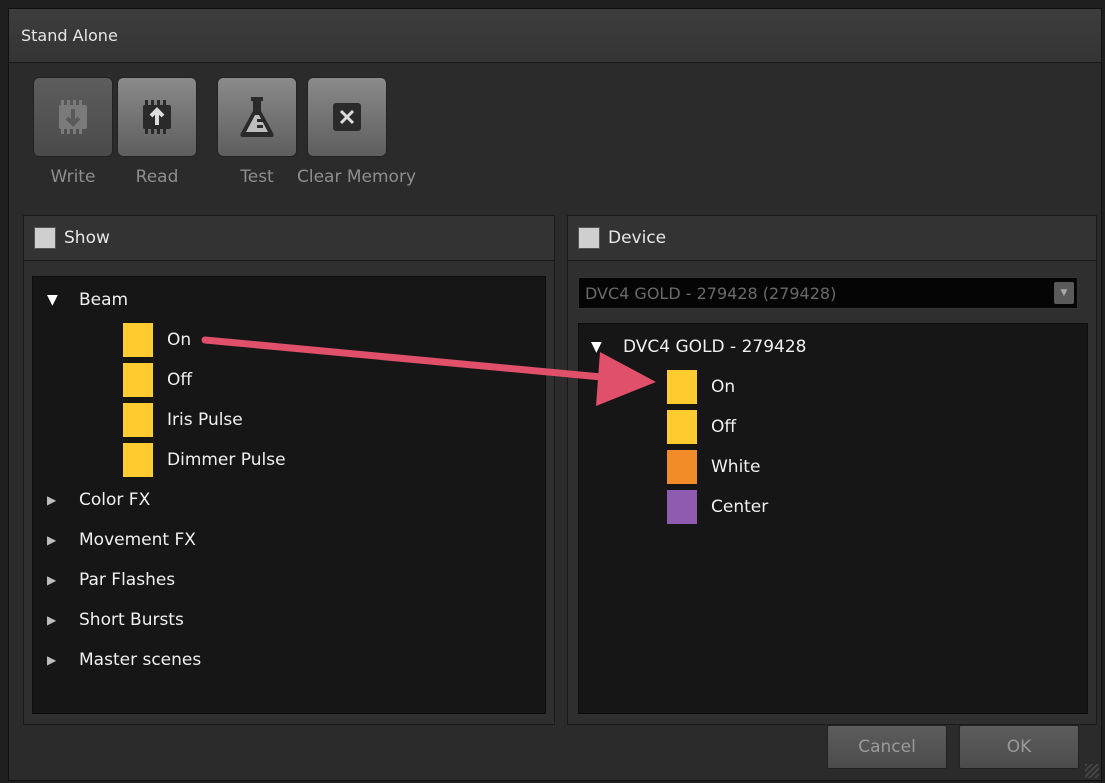  Describe the element at coordinates (408, 359) in the screenshot. I see `annotation-arrow-shaft` at that location.